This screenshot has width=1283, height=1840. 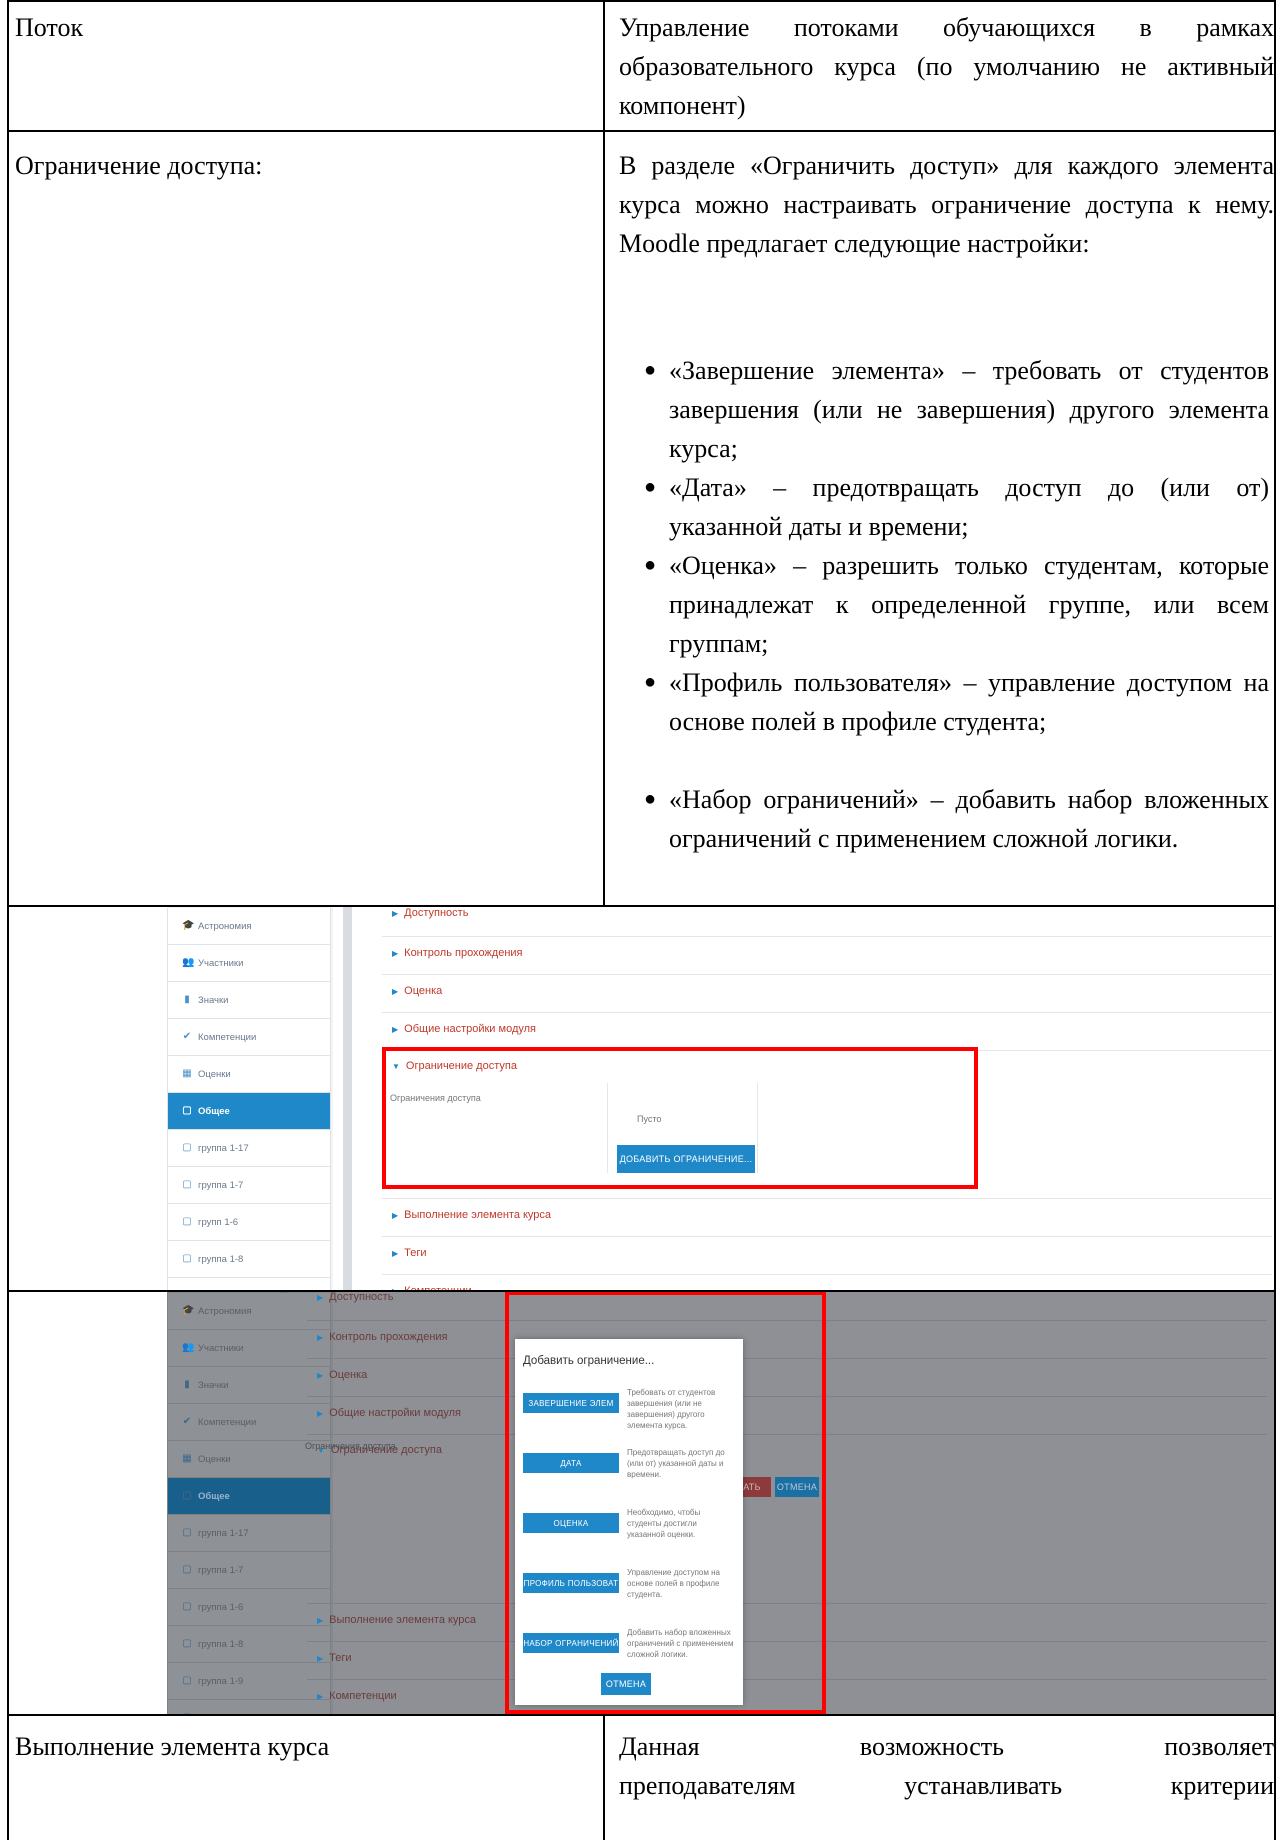 I want to click on sidebar-icon: 👥, so click(x=188, y=962).